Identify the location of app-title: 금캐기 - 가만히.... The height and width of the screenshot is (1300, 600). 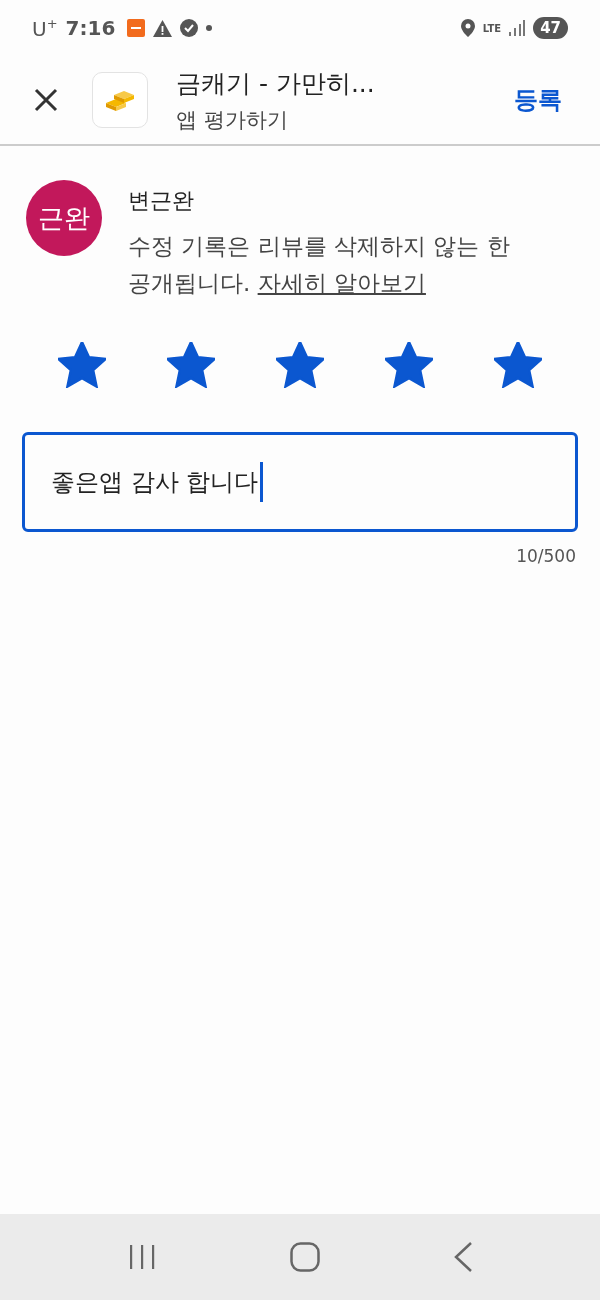
(276, 83).